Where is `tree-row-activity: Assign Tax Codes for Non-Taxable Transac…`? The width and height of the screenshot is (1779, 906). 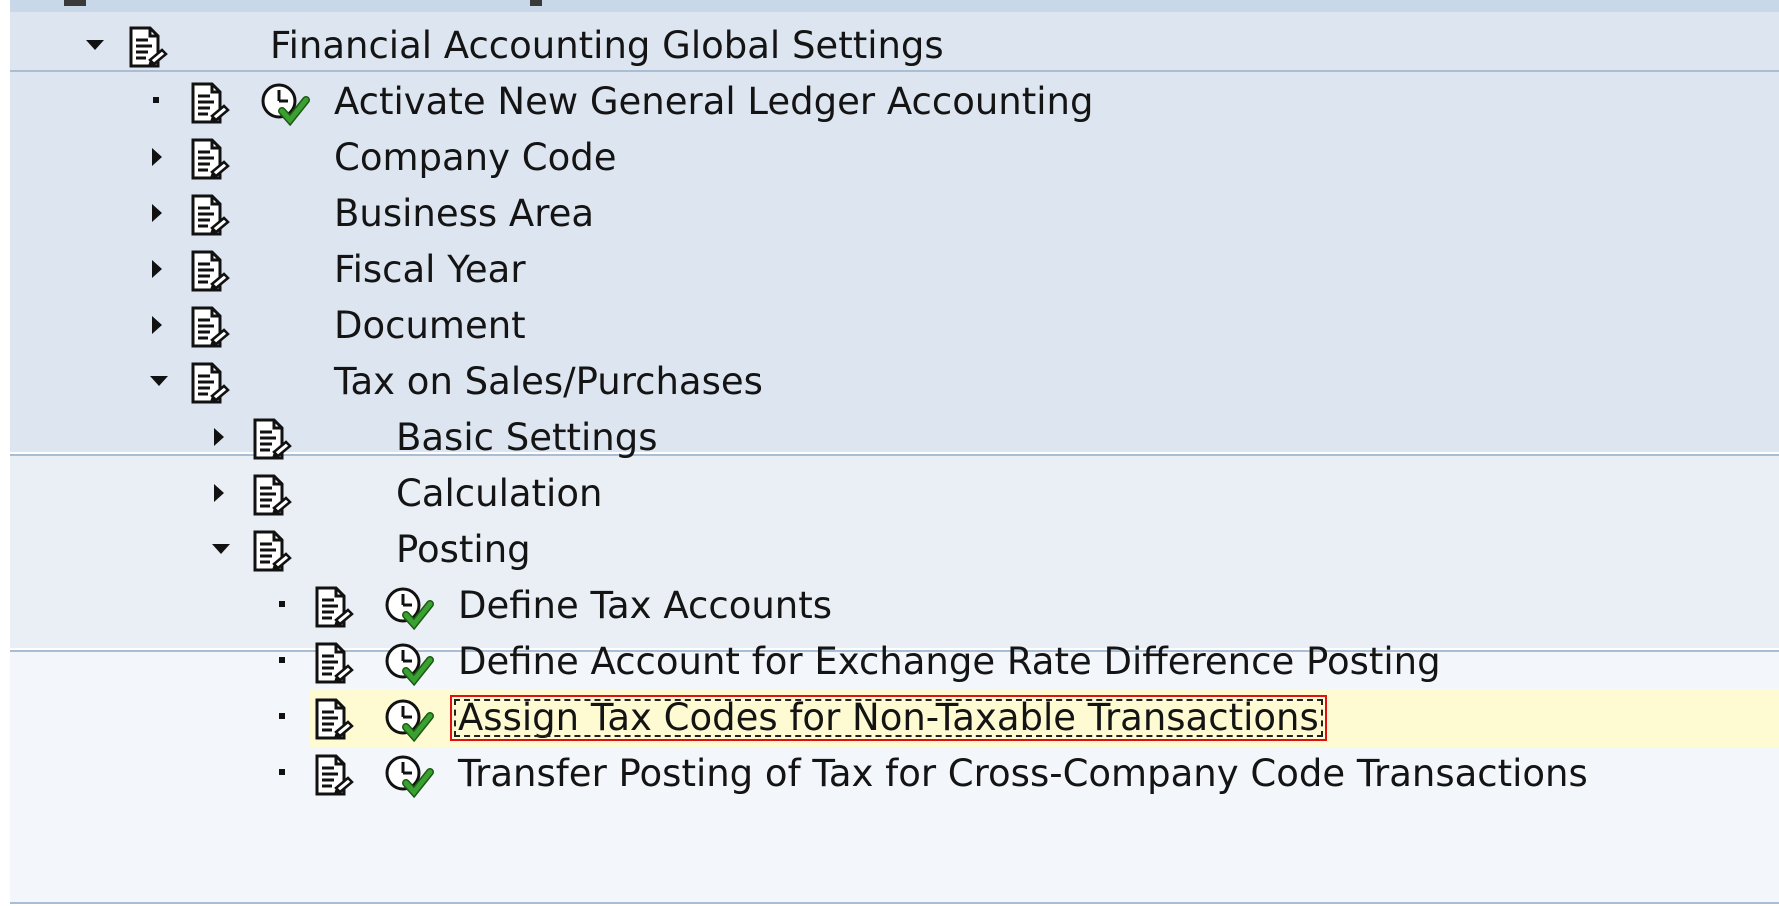
tree-row-activity: Assign Tax Codes for Non-Taxable Transac… is located at coordinates (889, 718).